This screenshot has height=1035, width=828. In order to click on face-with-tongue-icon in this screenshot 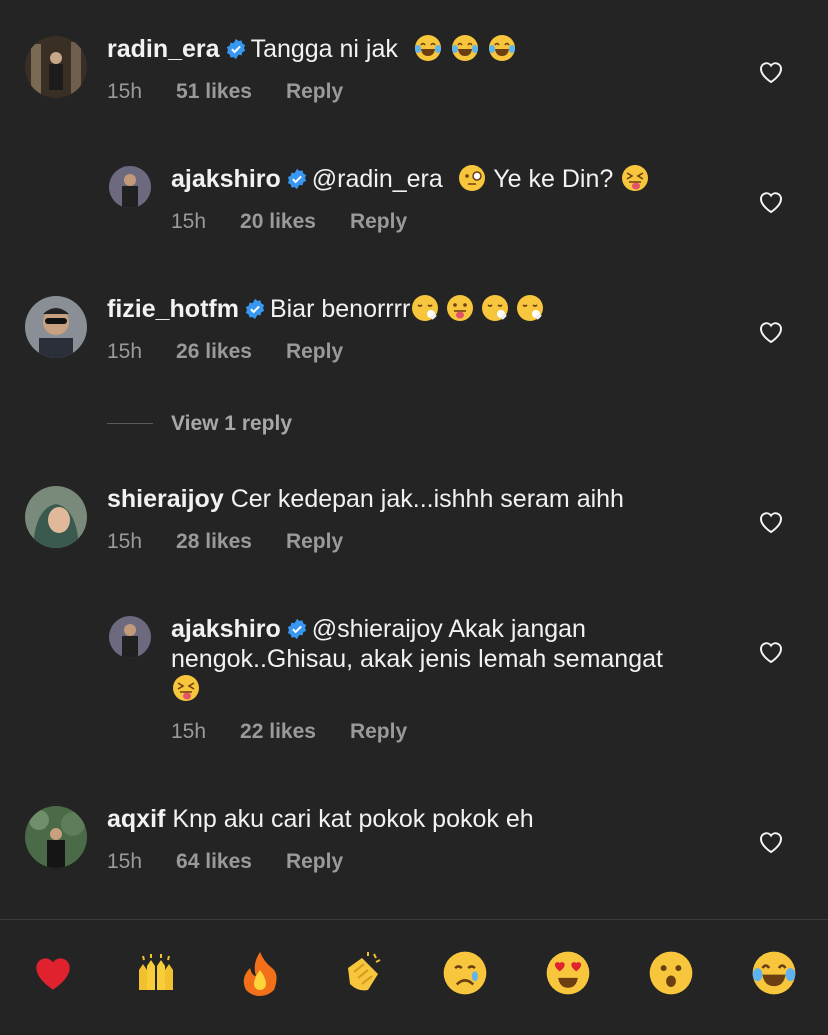, I will do `click(460, 308)`.